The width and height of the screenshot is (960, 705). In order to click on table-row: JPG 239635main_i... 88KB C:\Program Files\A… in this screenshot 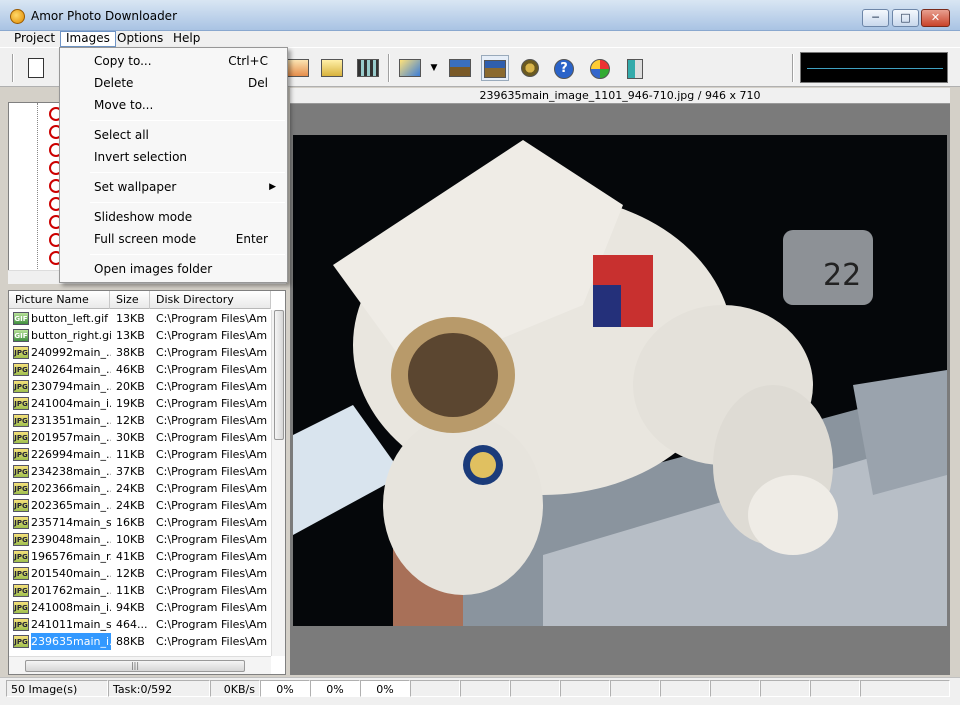, I will do `click(140, 641)`.